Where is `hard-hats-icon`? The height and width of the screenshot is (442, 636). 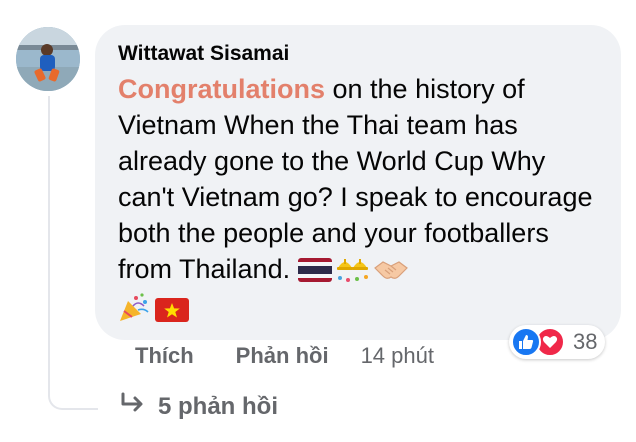 hard-hats-icon is located at coordinates (353, 271).